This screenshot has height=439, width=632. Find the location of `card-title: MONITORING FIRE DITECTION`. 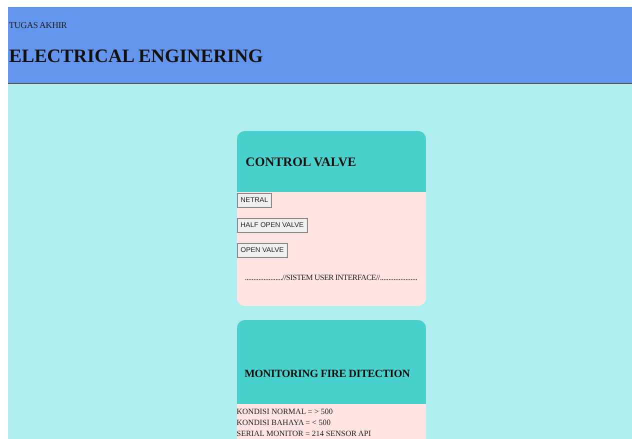

card-title: MONITORING FIRE DITECTION is located at coordinates (327, 374).